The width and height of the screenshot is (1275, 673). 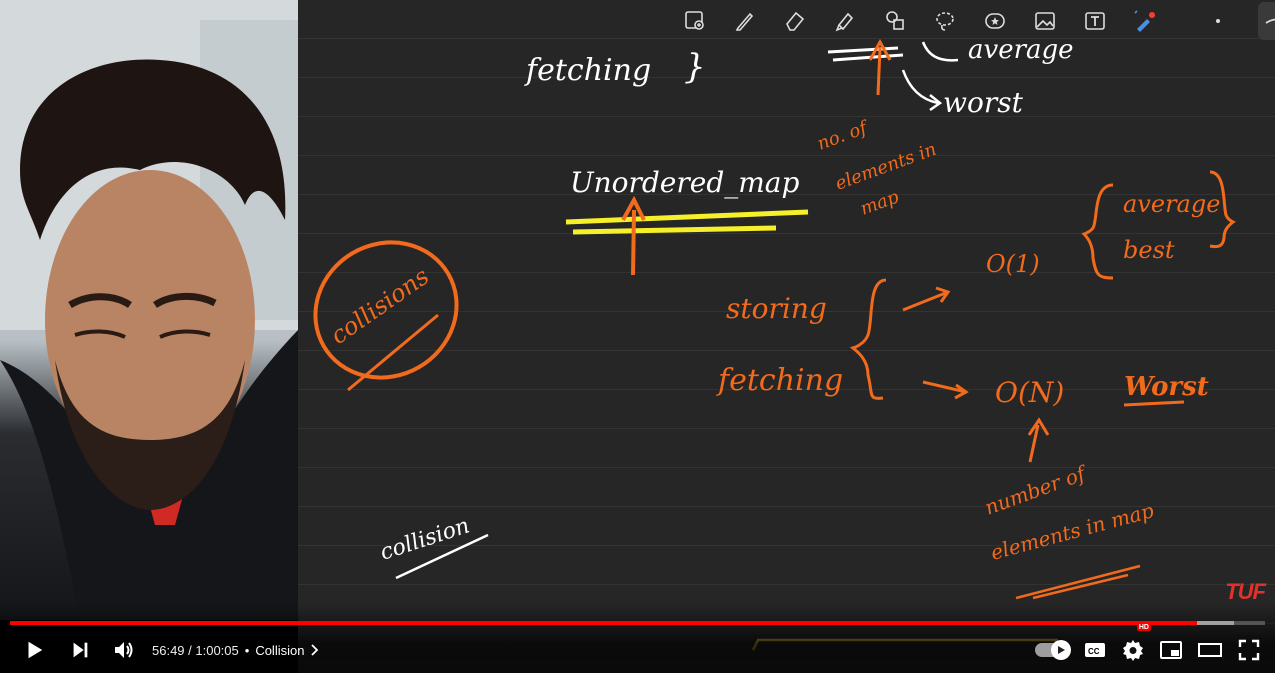 I want to click on channel-watermark: TUF, so click(x=1245, y=591).